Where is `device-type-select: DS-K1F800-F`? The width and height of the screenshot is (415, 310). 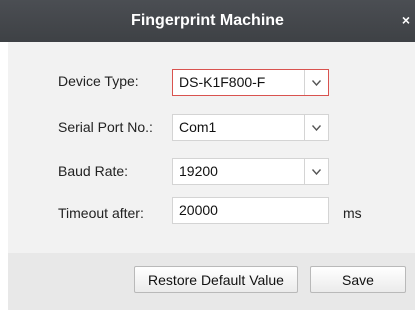 device-type-select: DS-K1F800-F is located at coordinates (250, 82).